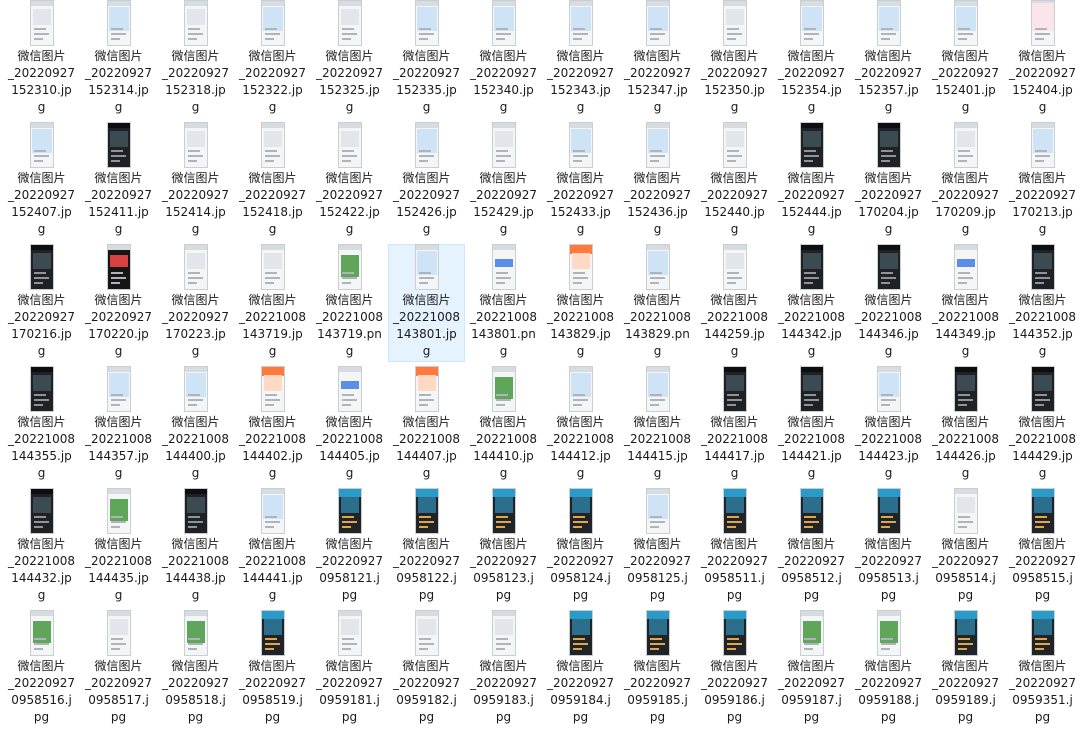 The image size is (1087, 732). Describe the element at coordinates (657, 181) in the screenshot. I see `file-item: 微信图片 _20220927 152436.jp g` at that location.